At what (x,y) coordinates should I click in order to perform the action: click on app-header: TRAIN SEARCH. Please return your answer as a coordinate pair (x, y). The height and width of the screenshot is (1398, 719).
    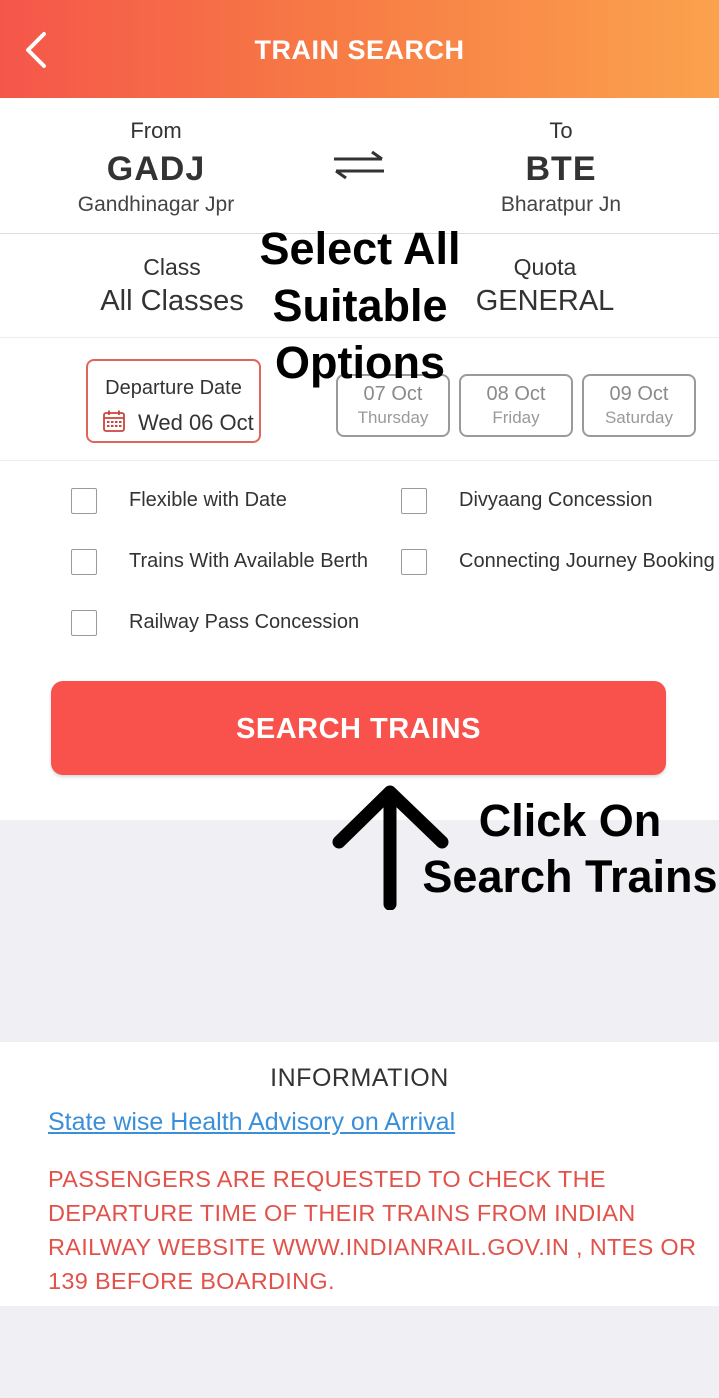
    Looking at the image, I should click on (359, 49).